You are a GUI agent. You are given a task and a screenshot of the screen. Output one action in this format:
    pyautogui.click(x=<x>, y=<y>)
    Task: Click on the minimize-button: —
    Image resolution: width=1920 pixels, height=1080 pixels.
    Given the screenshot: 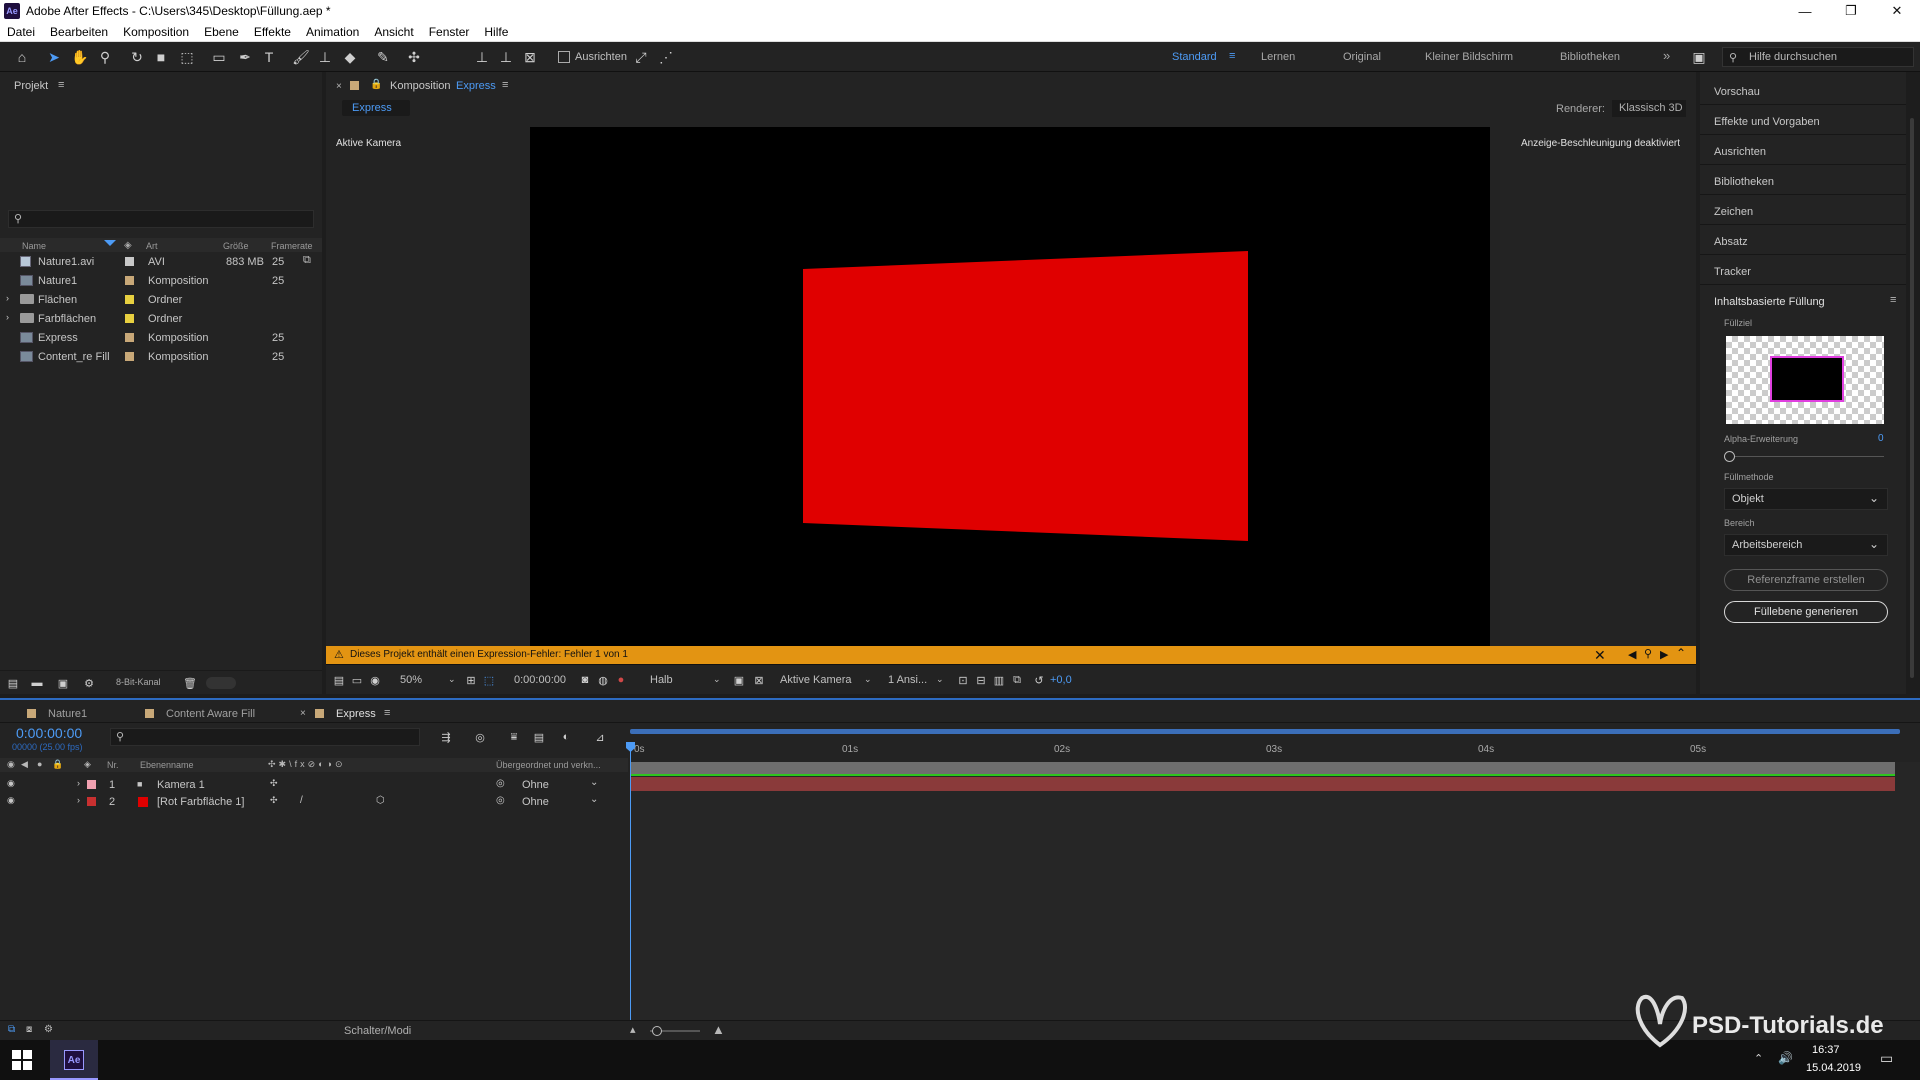 What is the action you would take?
    pyautogui.click(x=1805, y=11)
    